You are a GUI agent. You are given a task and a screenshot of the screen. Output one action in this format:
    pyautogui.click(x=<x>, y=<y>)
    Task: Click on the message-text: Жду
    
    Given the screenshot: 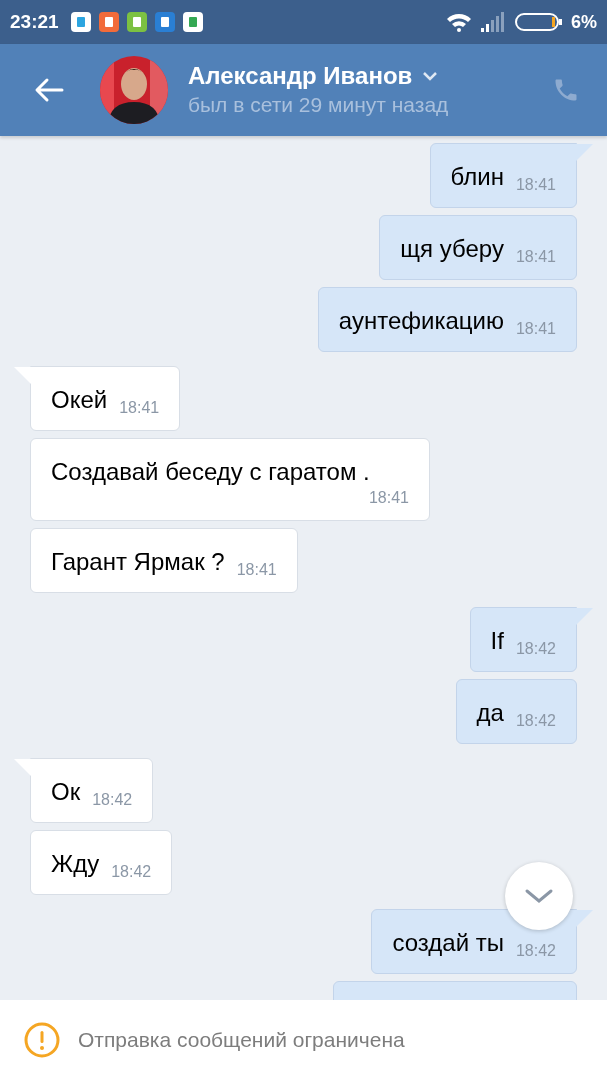 What is the action you would take?
    pyautogui.click(x=75, y=864)
    